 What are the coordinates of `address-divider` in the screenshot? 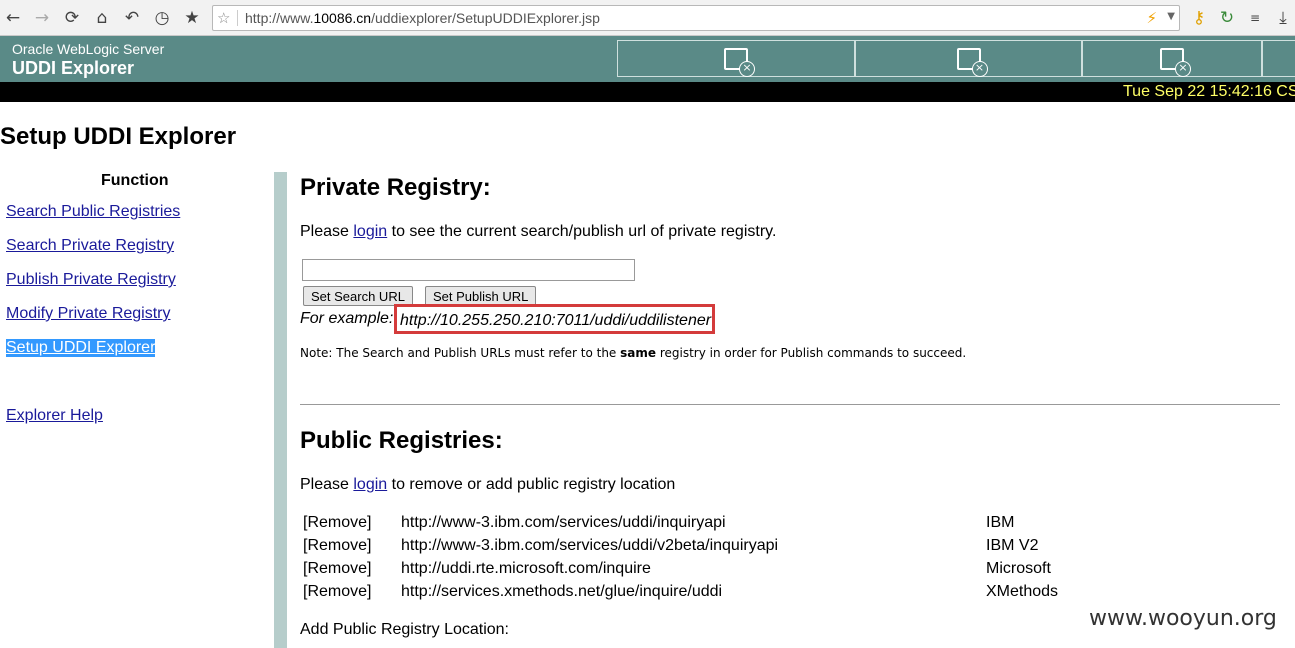 It's located at (237, 18).